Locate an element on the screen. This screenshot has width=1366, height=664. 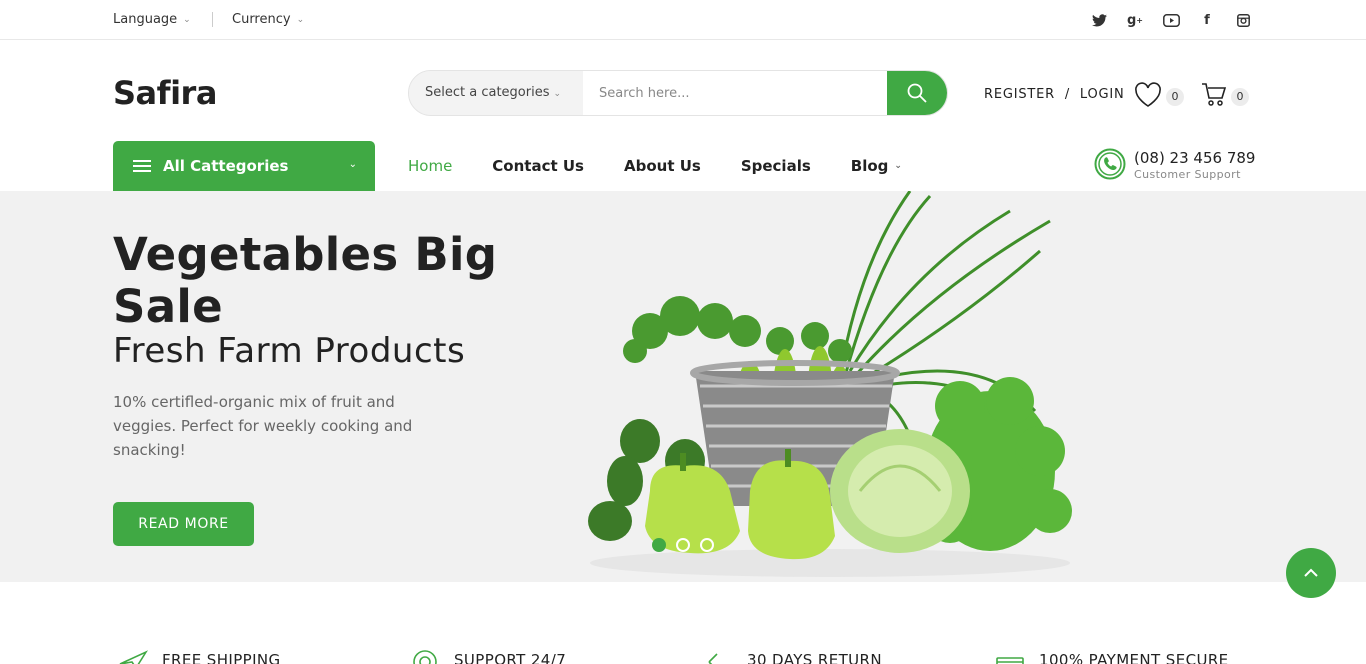
feature-support: SUPPORT 24/7 is located at coordinates (488, 656).